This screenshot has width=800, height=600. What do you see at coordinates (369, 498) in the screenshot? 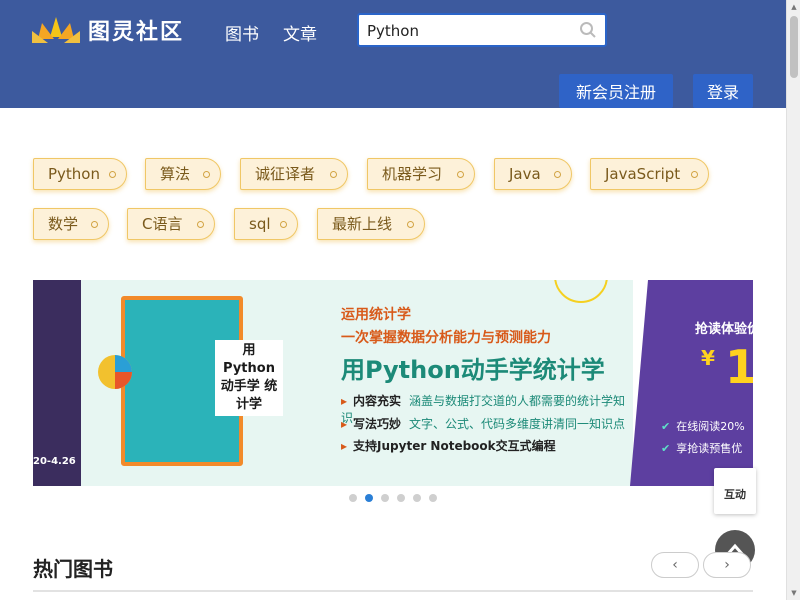
I see `carousel-dot-active` at bounding box center [369, 498].